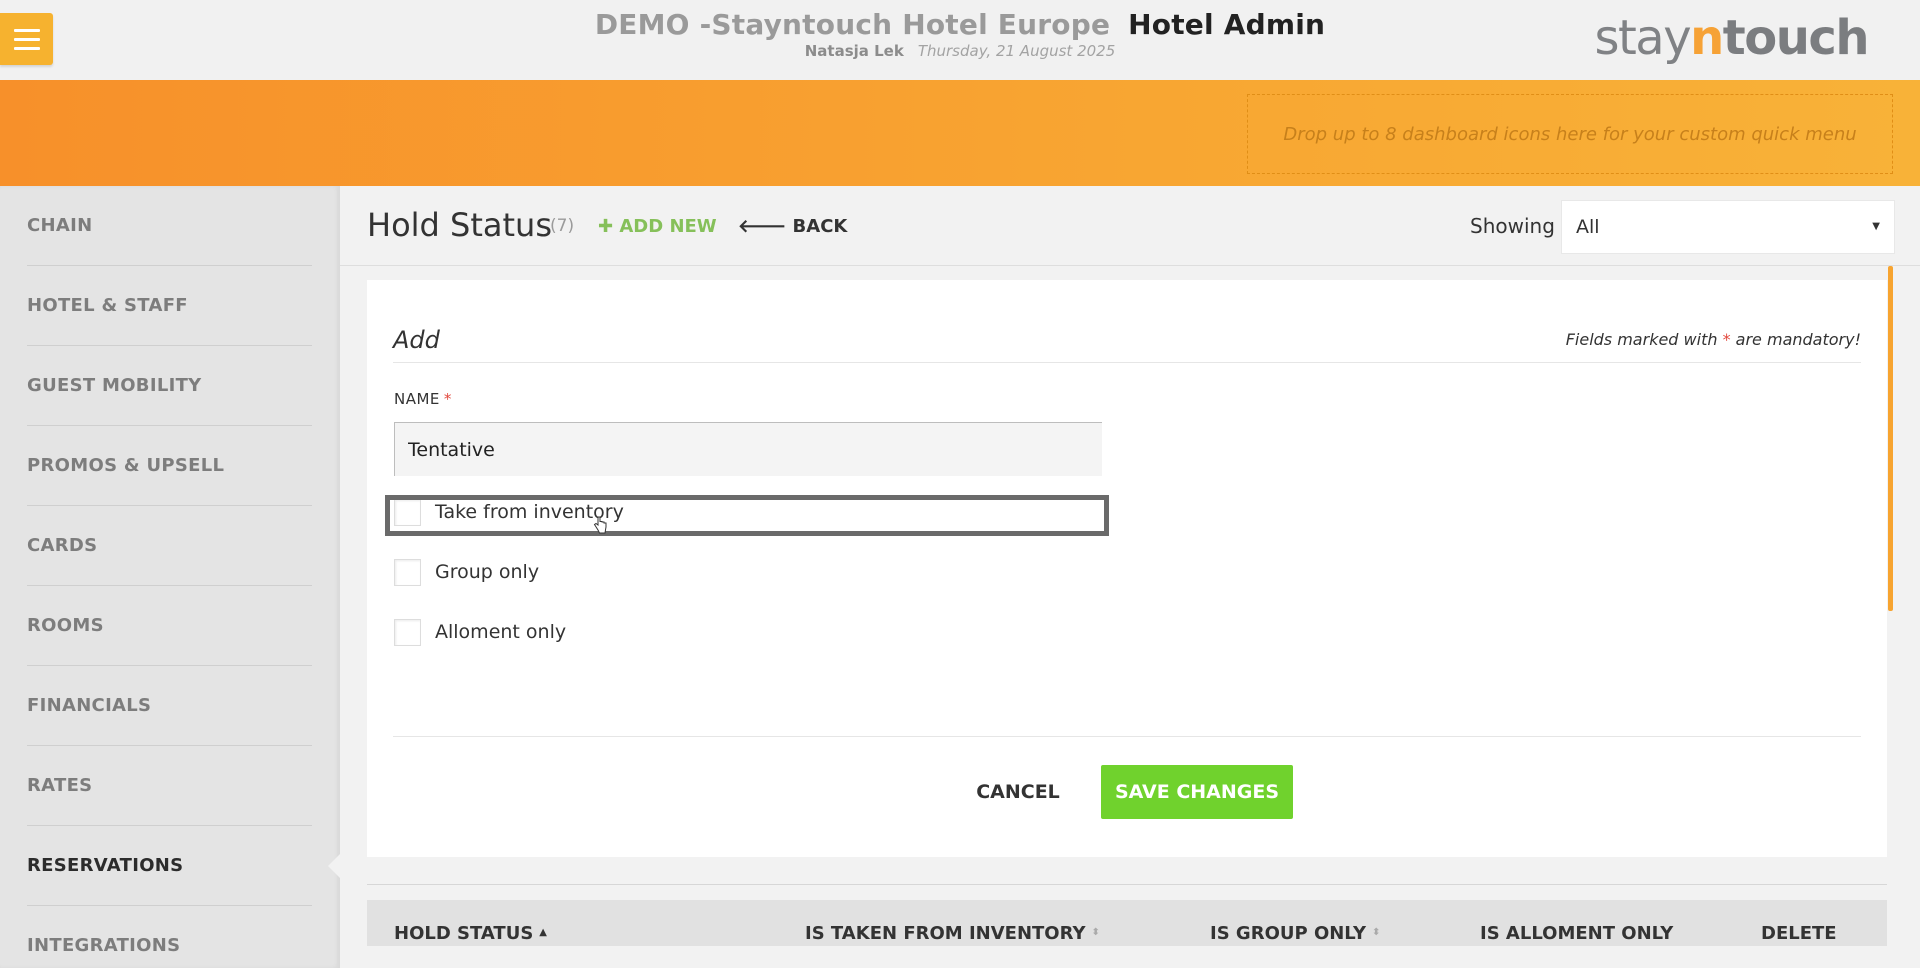 This screenshot has width=1920, height=968. Describe the element at coordinates (169, 546) in the screenshot. I see `sidebar-item-cards: CARDS` at that location.